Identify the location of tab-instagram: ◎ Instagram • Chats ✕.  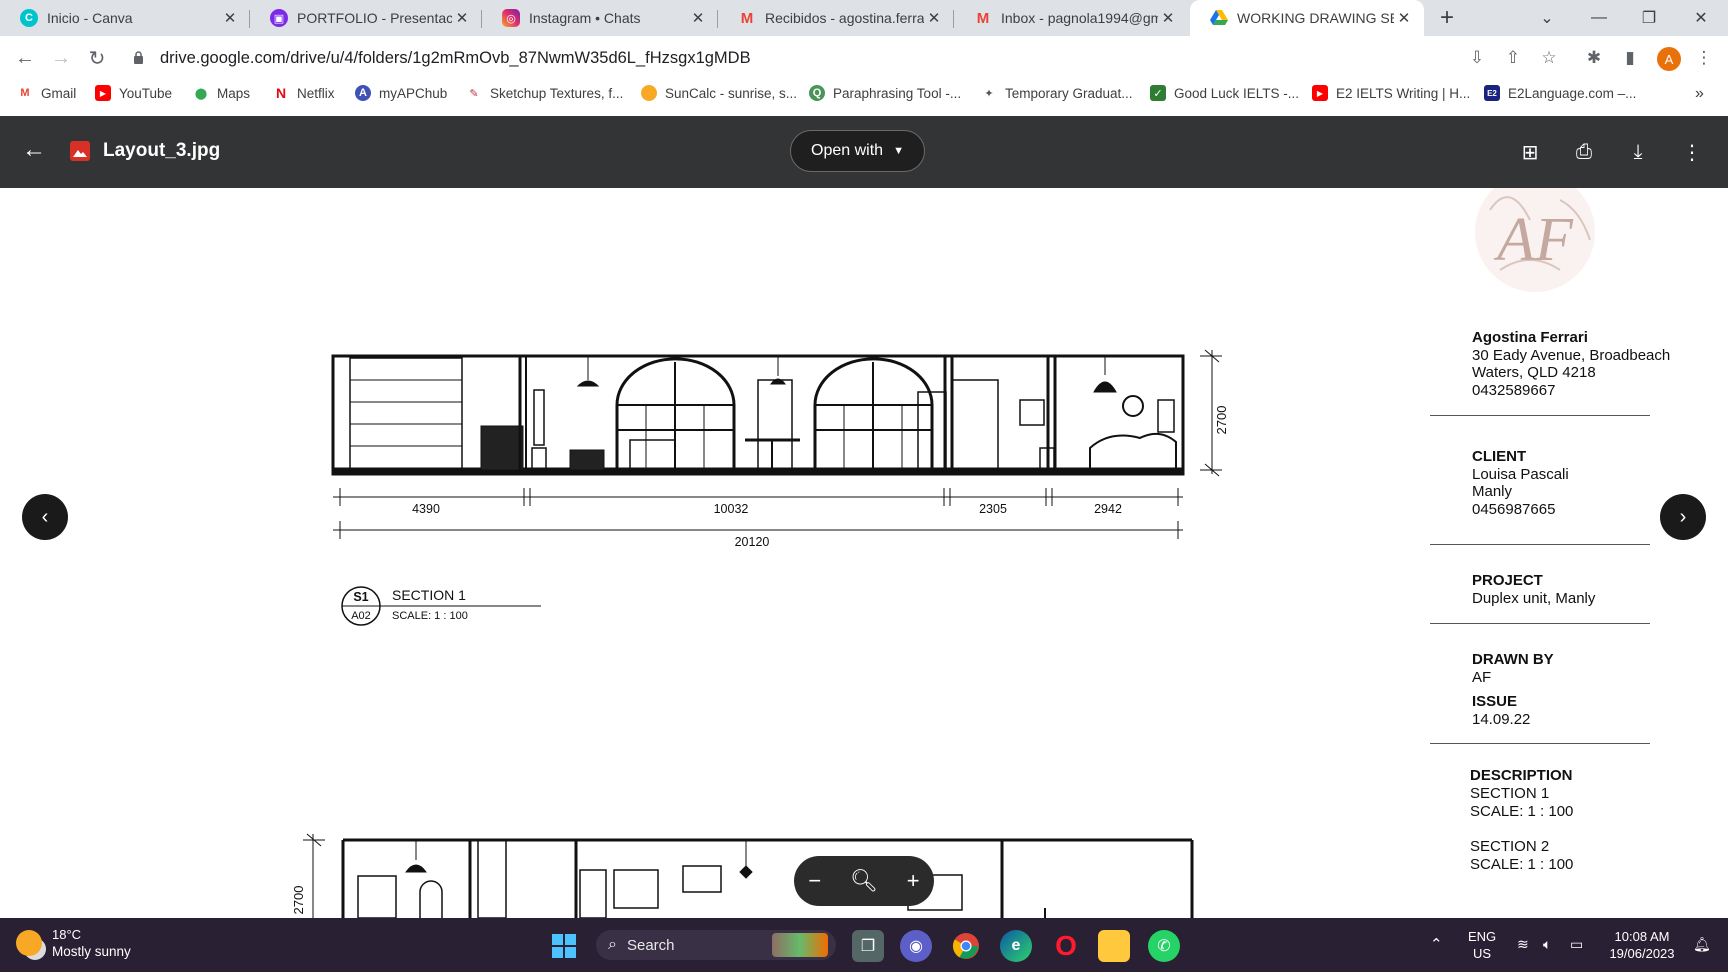
(600, 18).